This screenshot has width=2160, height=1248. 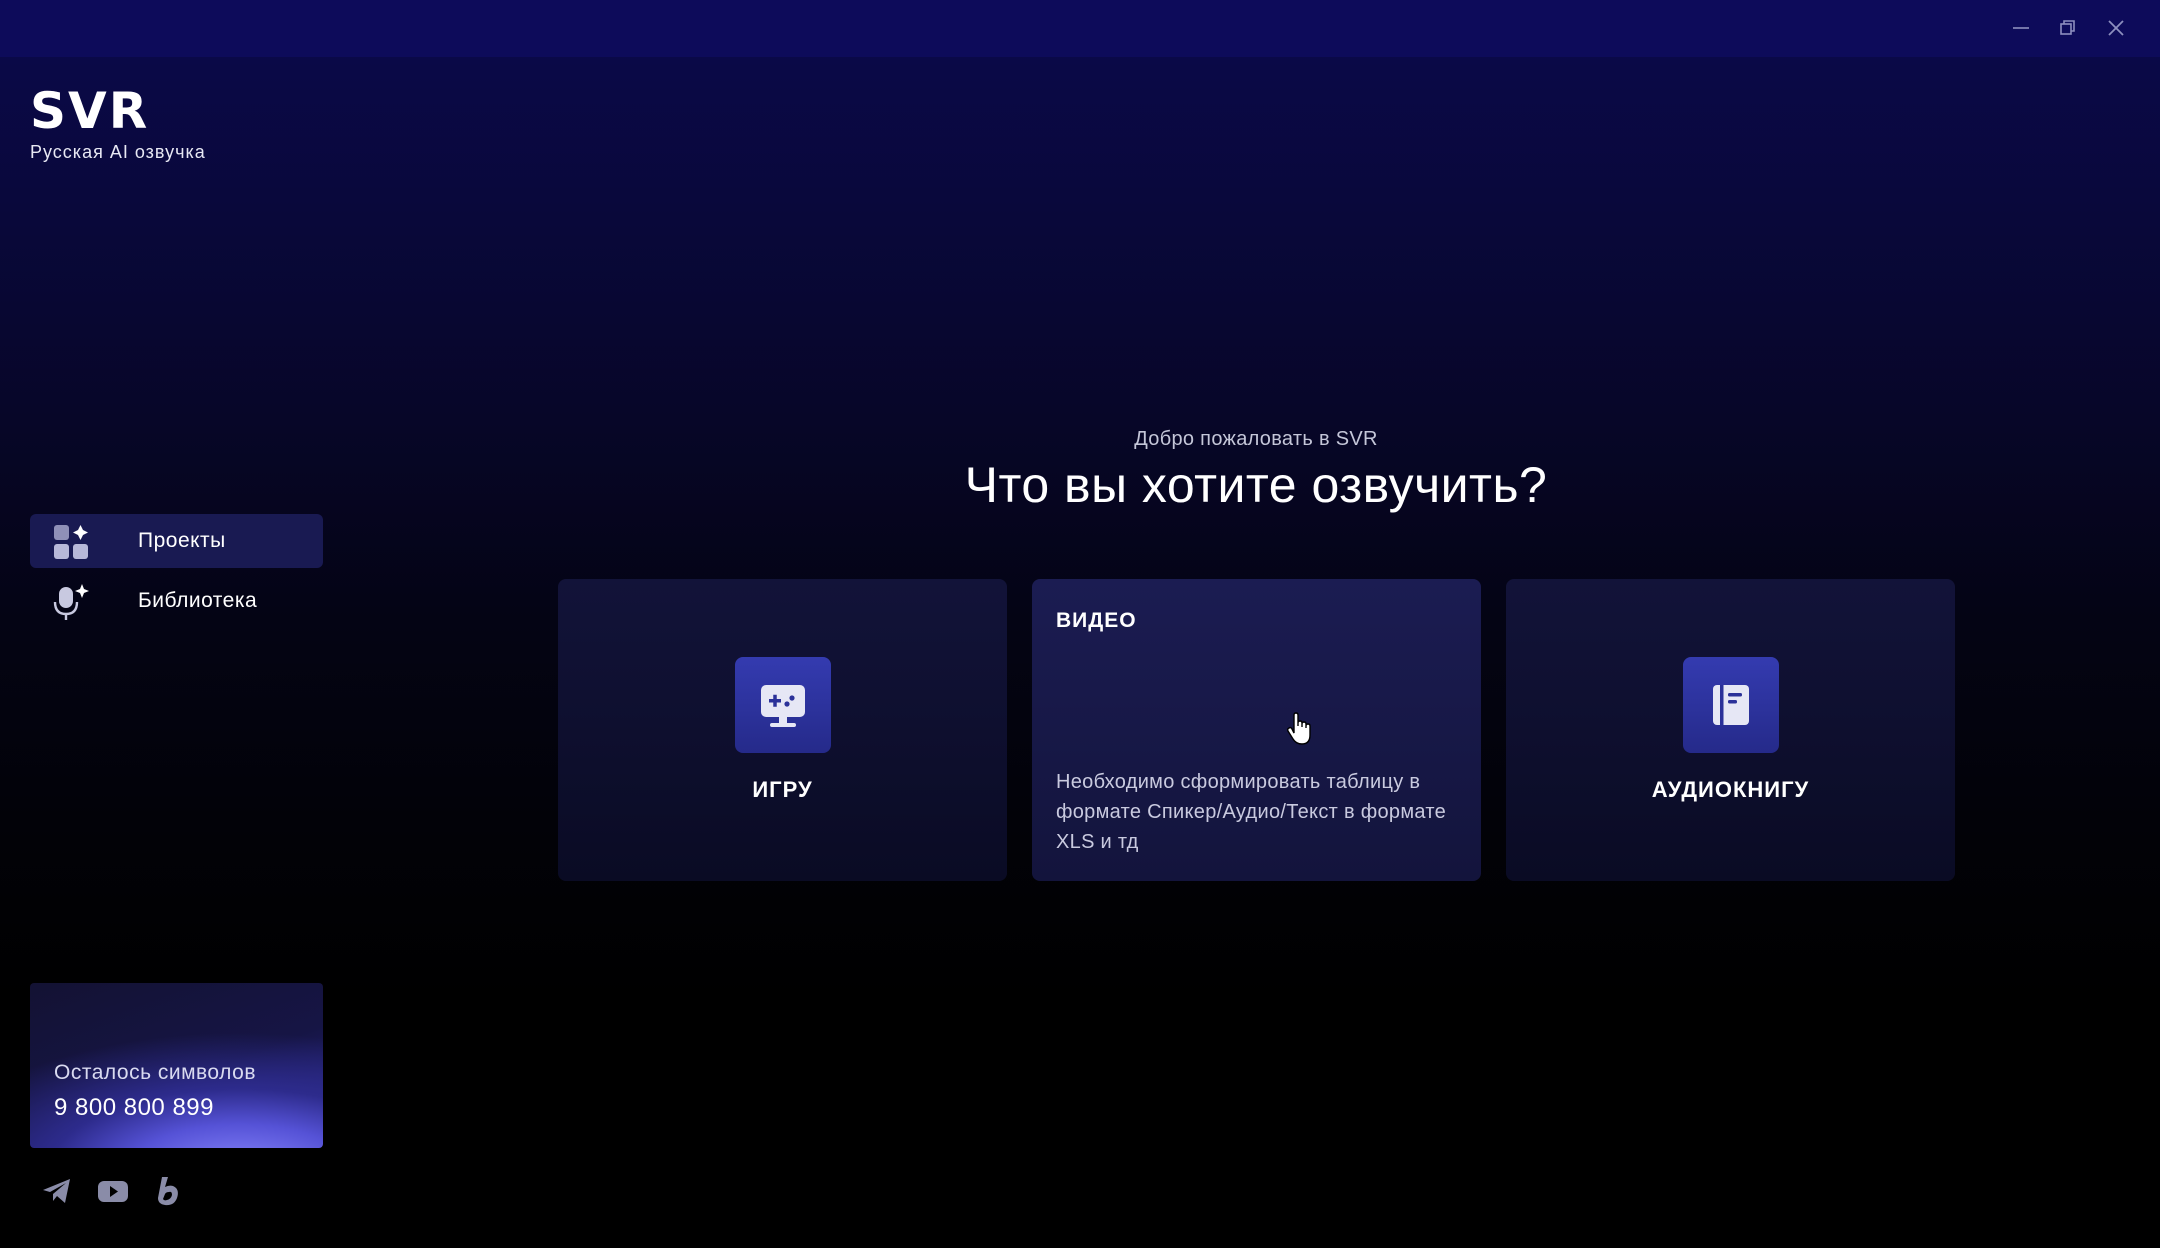 I want to click on logo-wordmark: SVR, so click(x=90, y=111).